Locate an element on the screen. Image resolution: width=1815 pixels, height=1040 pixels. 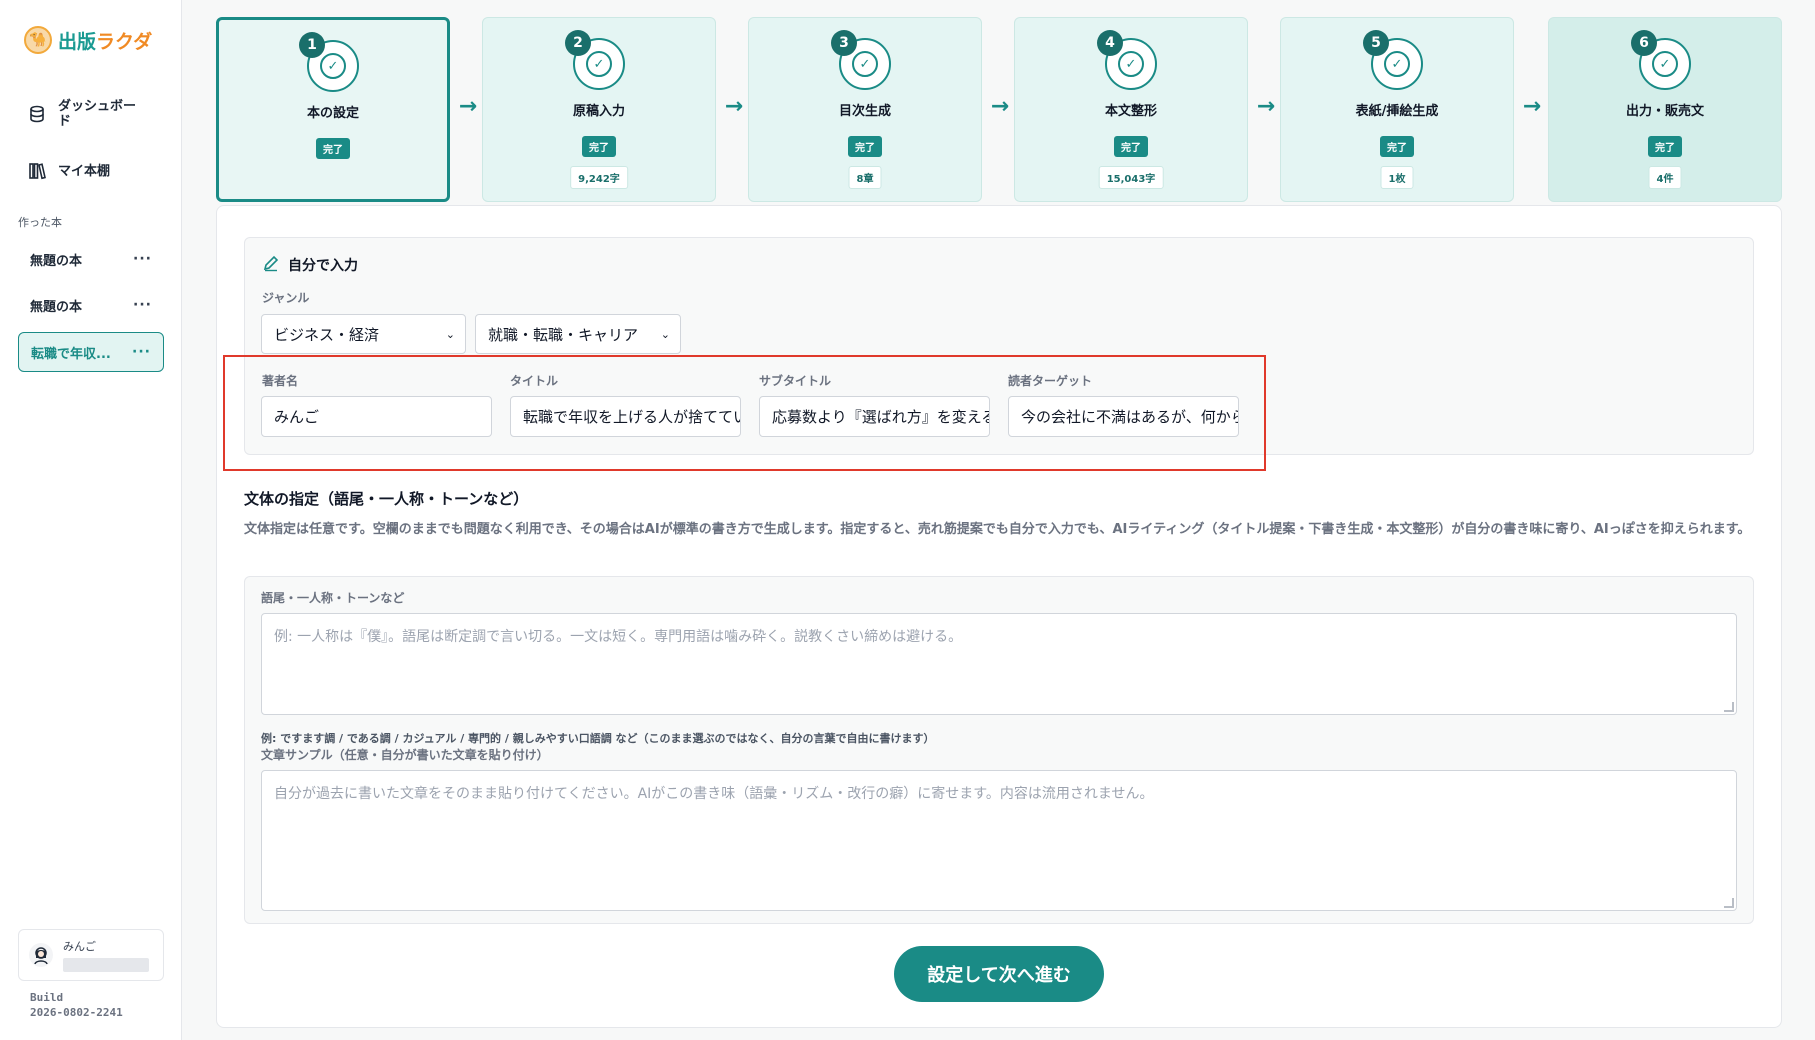
genre-label: ジャンル is located at coordinates (286, 298).